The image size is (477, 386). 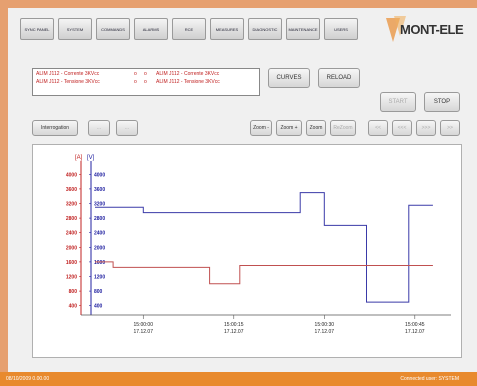 I want to click on left-tick-label: 2000, so click(x=71, y=248).